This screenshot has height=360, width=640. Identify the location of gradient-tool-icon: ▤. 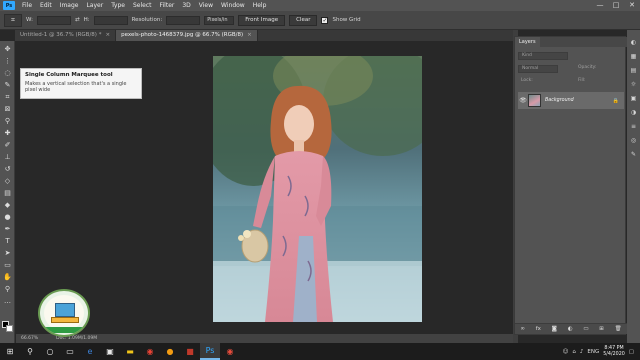
(7, 193).